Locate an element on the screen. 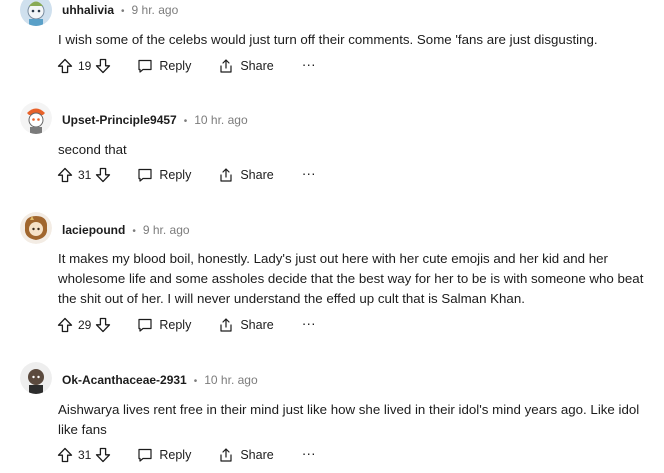  username: laciepound is located at coordinates (93, 230).